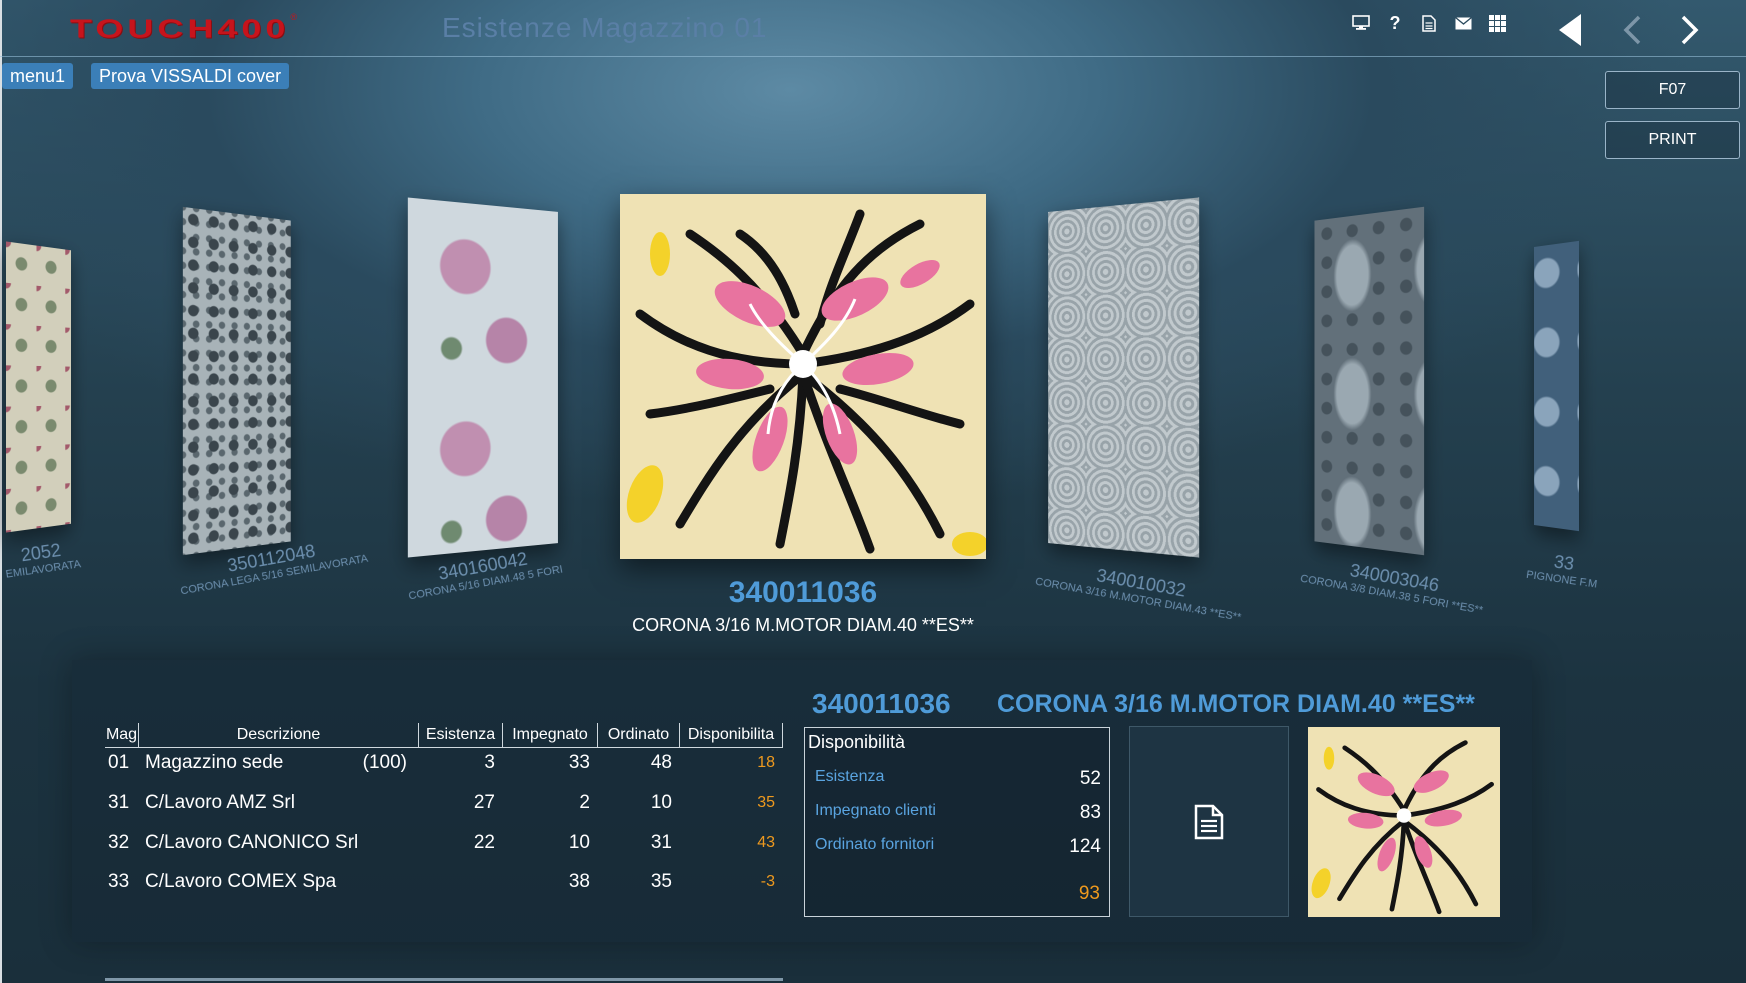  I want to click on header-bar: TOUCH400 ® Esistenze Magazzino 01 ?, so click(873, 28).